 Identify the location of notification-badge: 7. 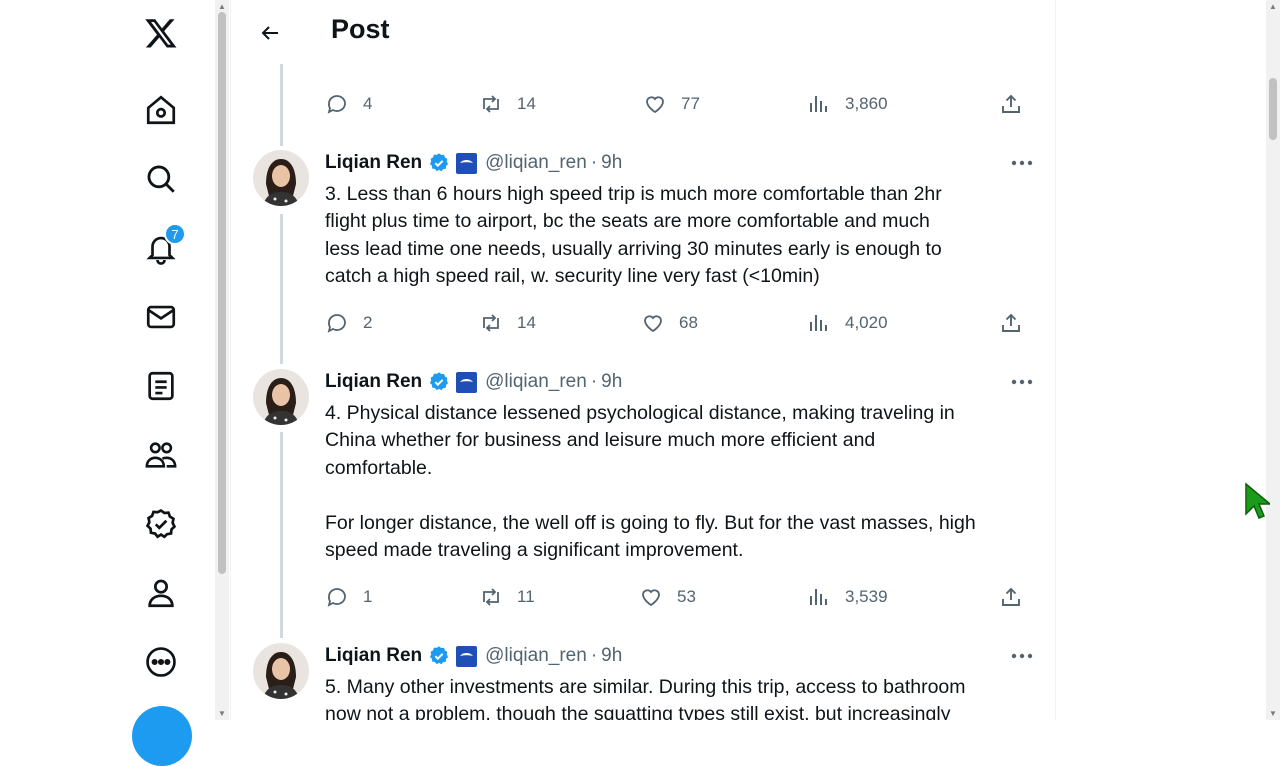
(175, 234).